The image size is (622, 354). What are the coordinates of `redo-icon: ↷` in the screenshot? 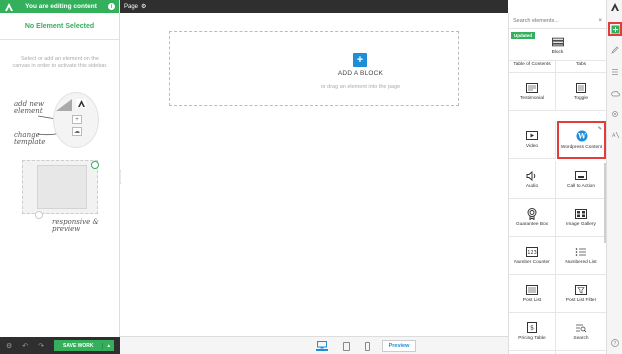 It's located at (41, 346).